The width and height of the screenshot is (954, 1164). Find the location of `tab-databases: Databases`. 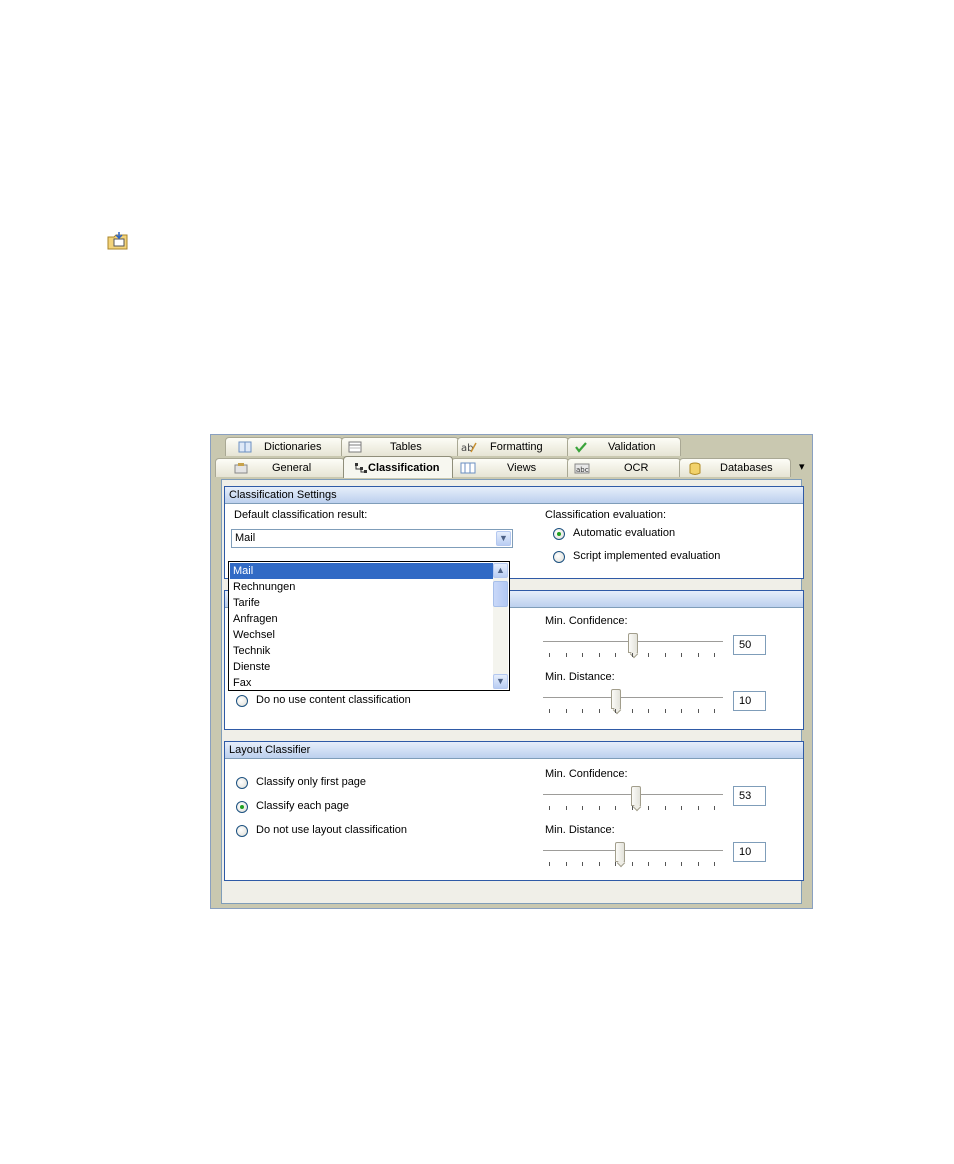

tab-databases: Databases is located at coordinates (735, 467).